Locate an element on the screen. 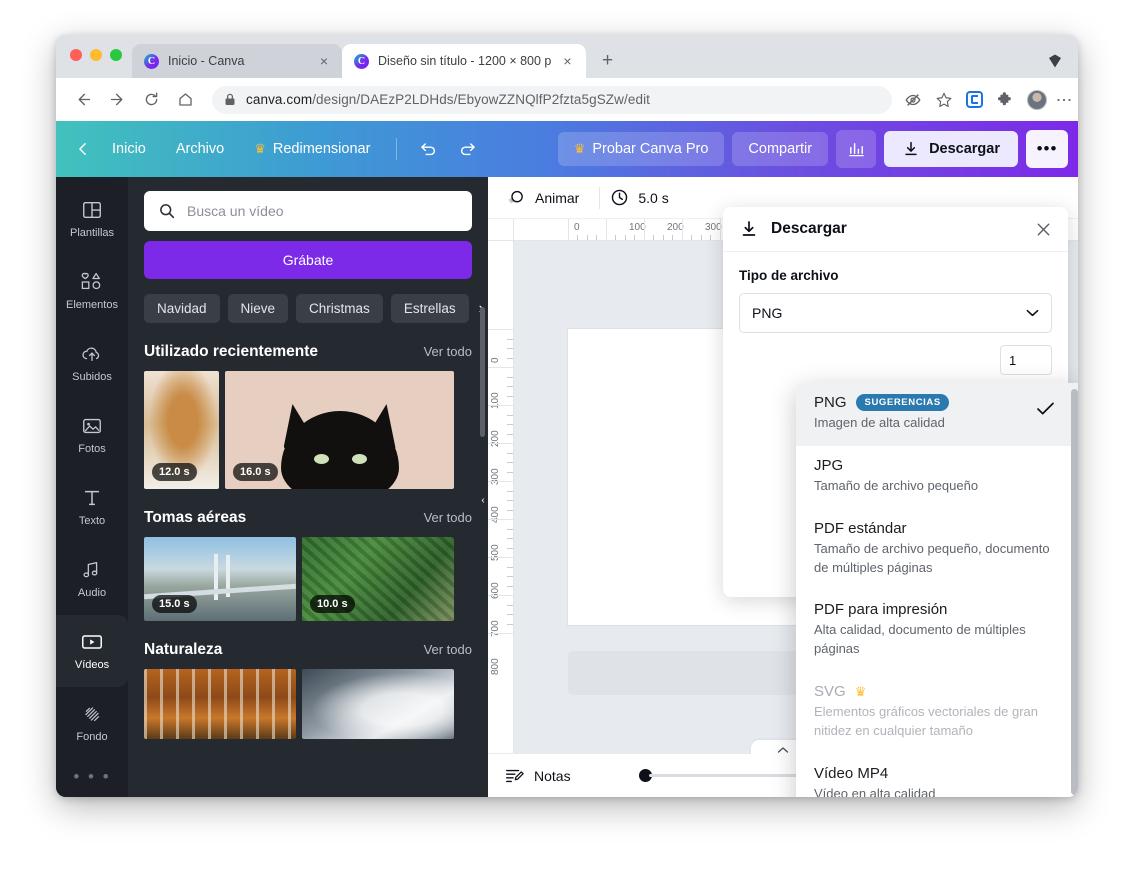  close-icon is located at coordinates (1043, 229).